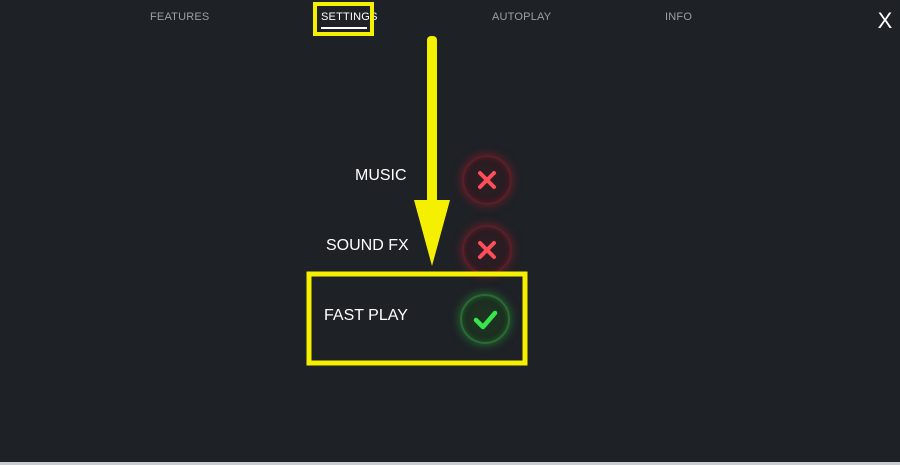  Describe the element at coordinates (678, 17) in the screenshot. I see `tab-info: INFO` at that location.